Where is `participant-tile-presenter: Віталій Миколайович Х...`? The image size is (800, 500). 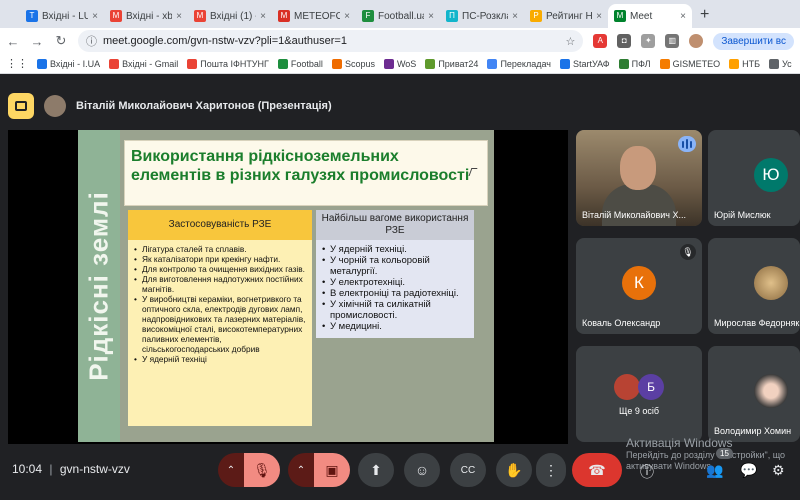
participant-tile-presenter: Віталій Миколайович Х... is located at coordinates (639, 178).